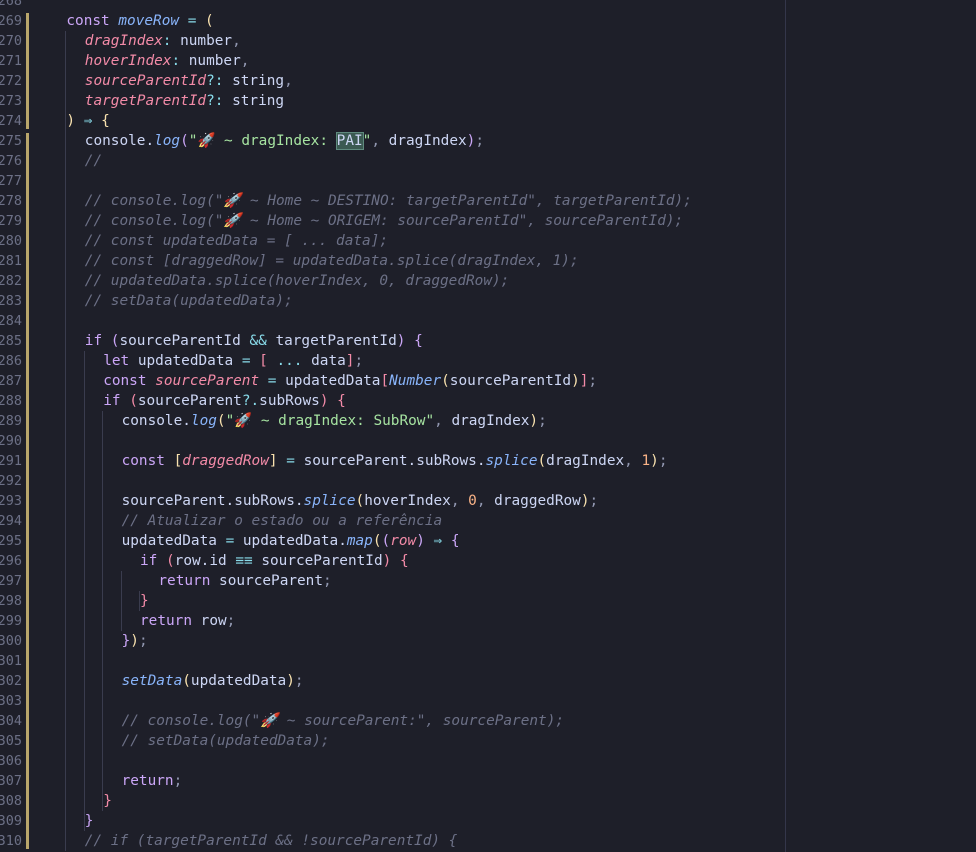 The width and height of the screenshot is (976, 852). Describe the element at coordinates (11, 181) in the screenshot. I see `line-number: 277` at that location.